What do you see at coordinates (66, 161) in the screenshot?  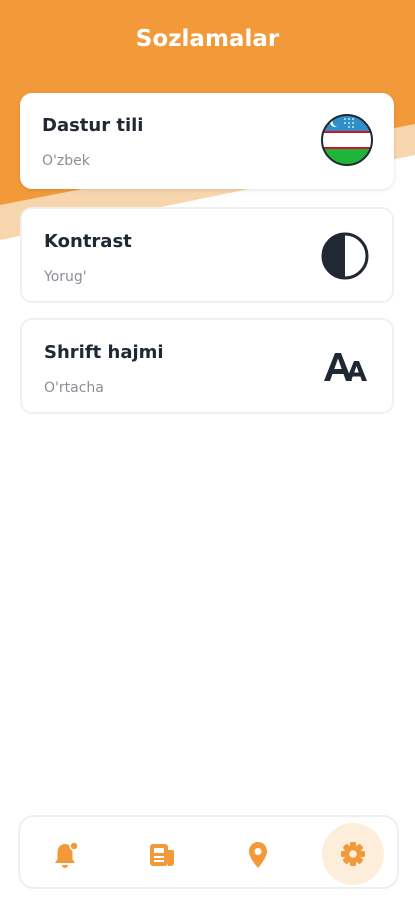 I see `language-setting-value: O'zbek` at bounding box center [66, 161].